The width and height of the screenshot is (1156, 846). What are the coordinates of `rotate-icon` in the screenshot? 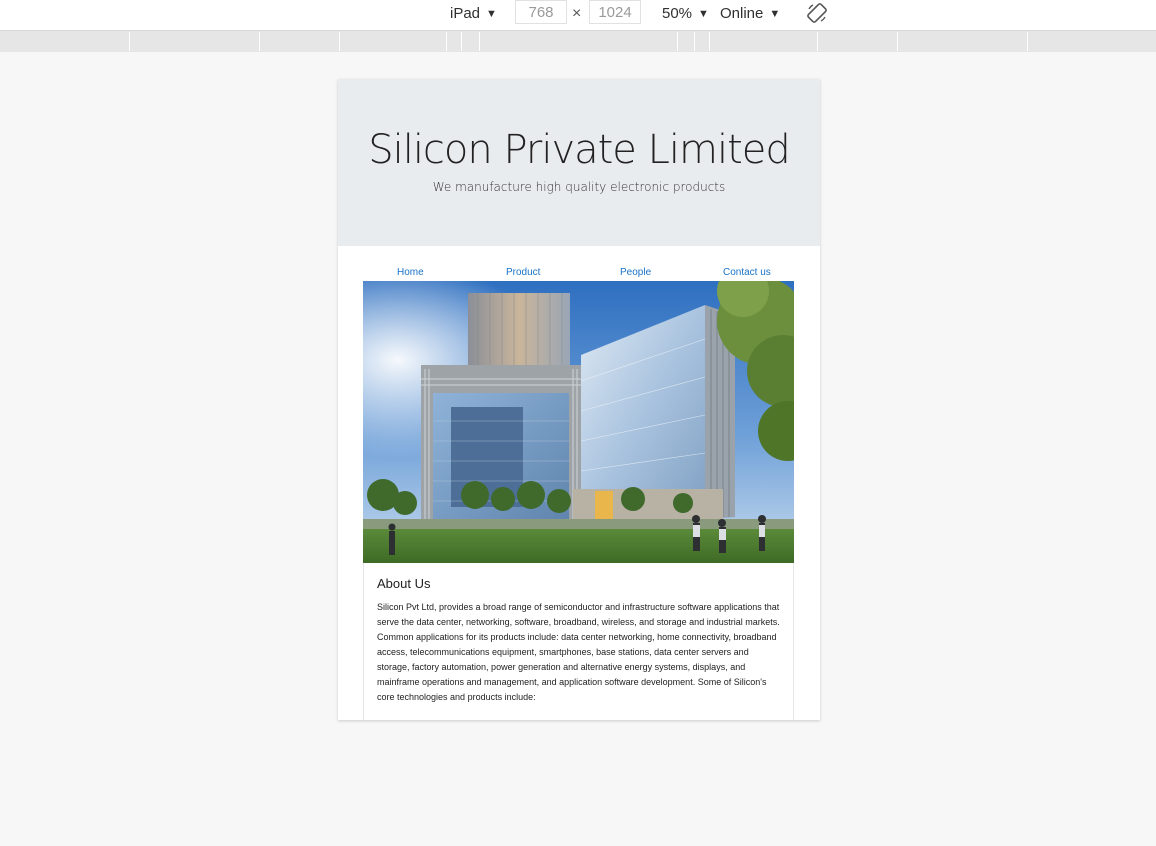 It's located at (817, 13).